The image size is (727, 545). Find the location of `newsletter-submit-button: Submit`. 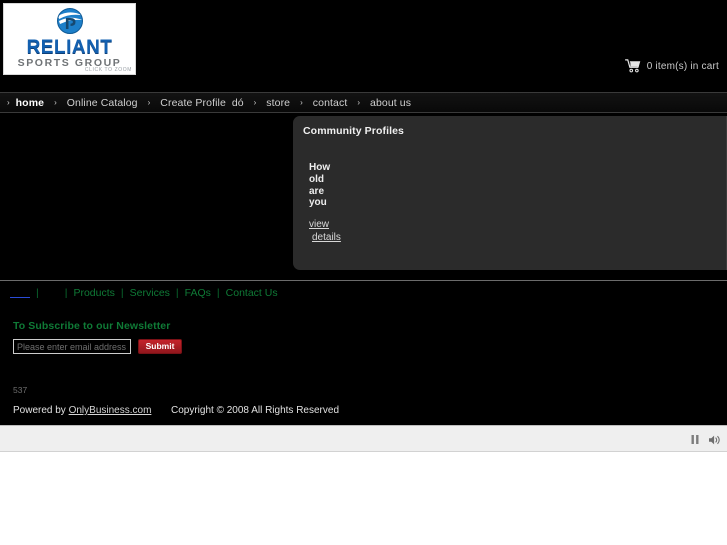

newsletter-submit-button: Submit is located at coordinates (160, 346).